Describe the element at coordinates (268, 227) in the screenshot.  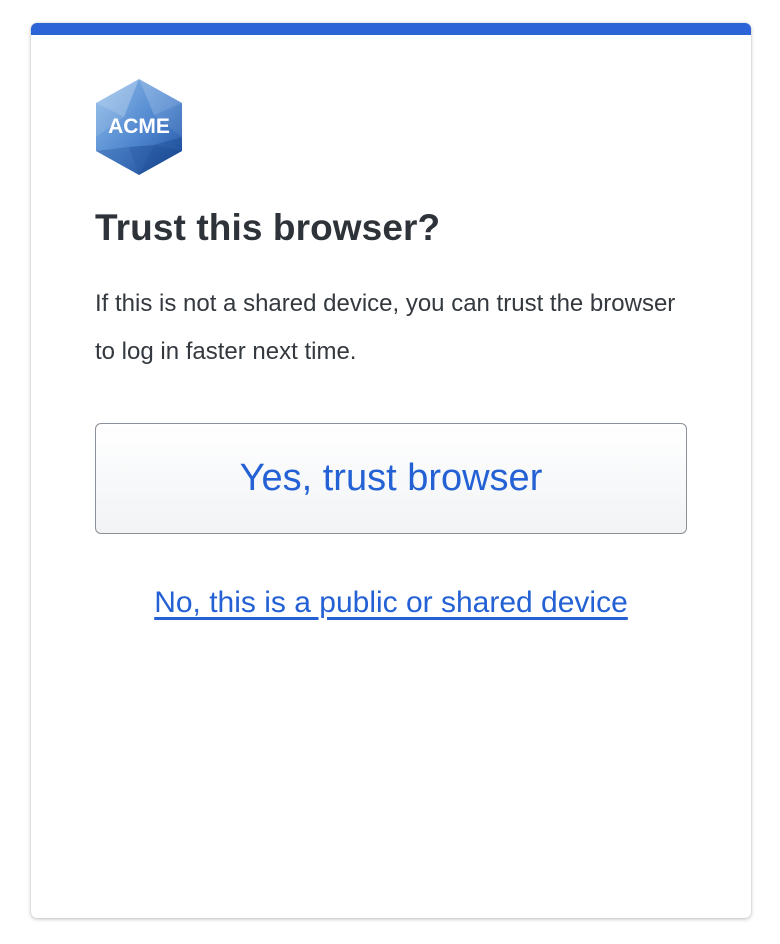
I see `page-title: Trust this browser?` at that location.